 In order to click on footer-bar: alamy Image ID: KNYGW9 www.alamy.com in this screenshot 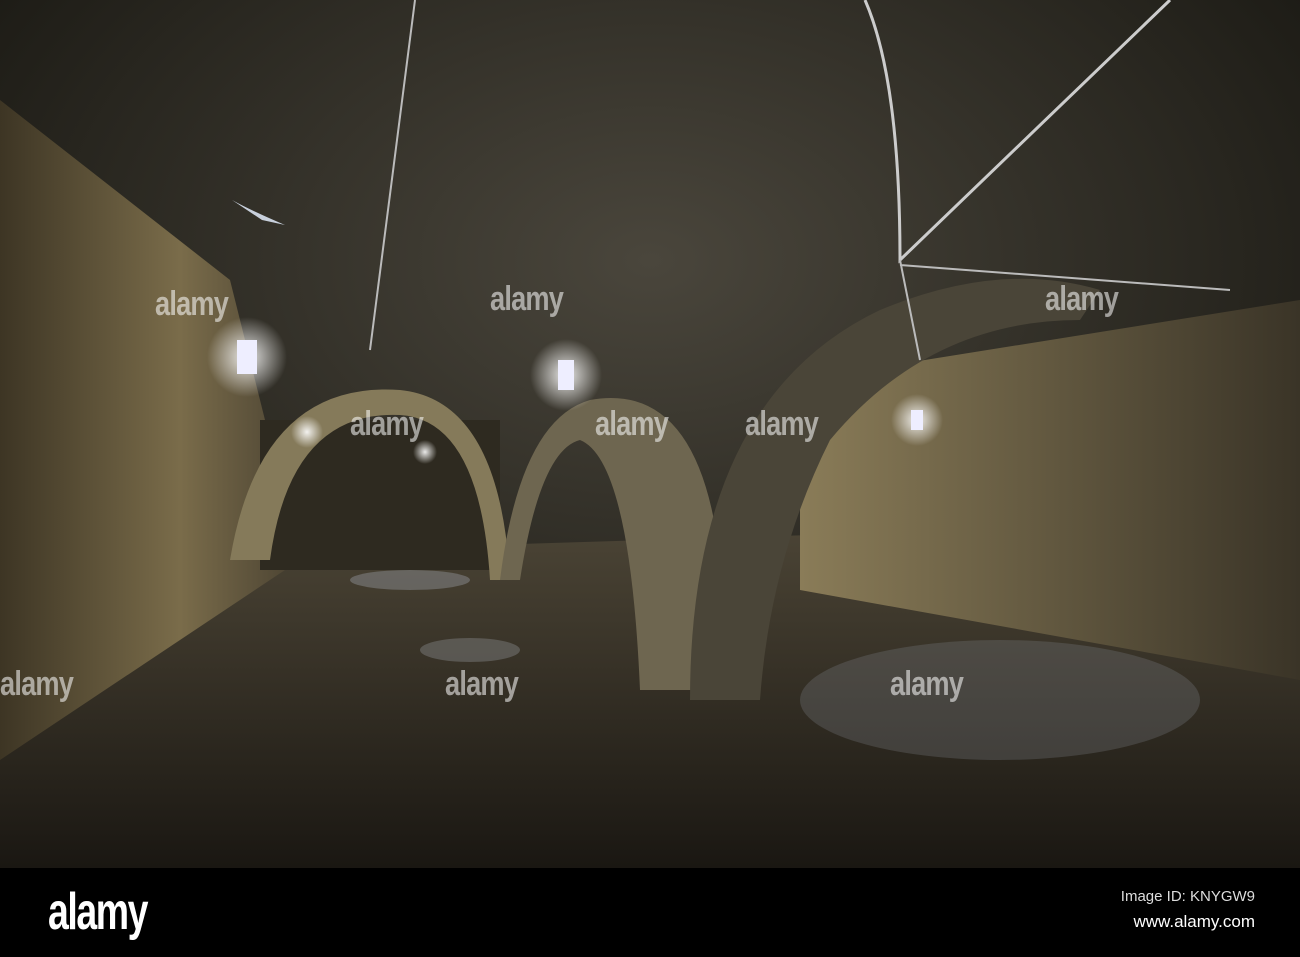, I will do `click(650, 912)`.